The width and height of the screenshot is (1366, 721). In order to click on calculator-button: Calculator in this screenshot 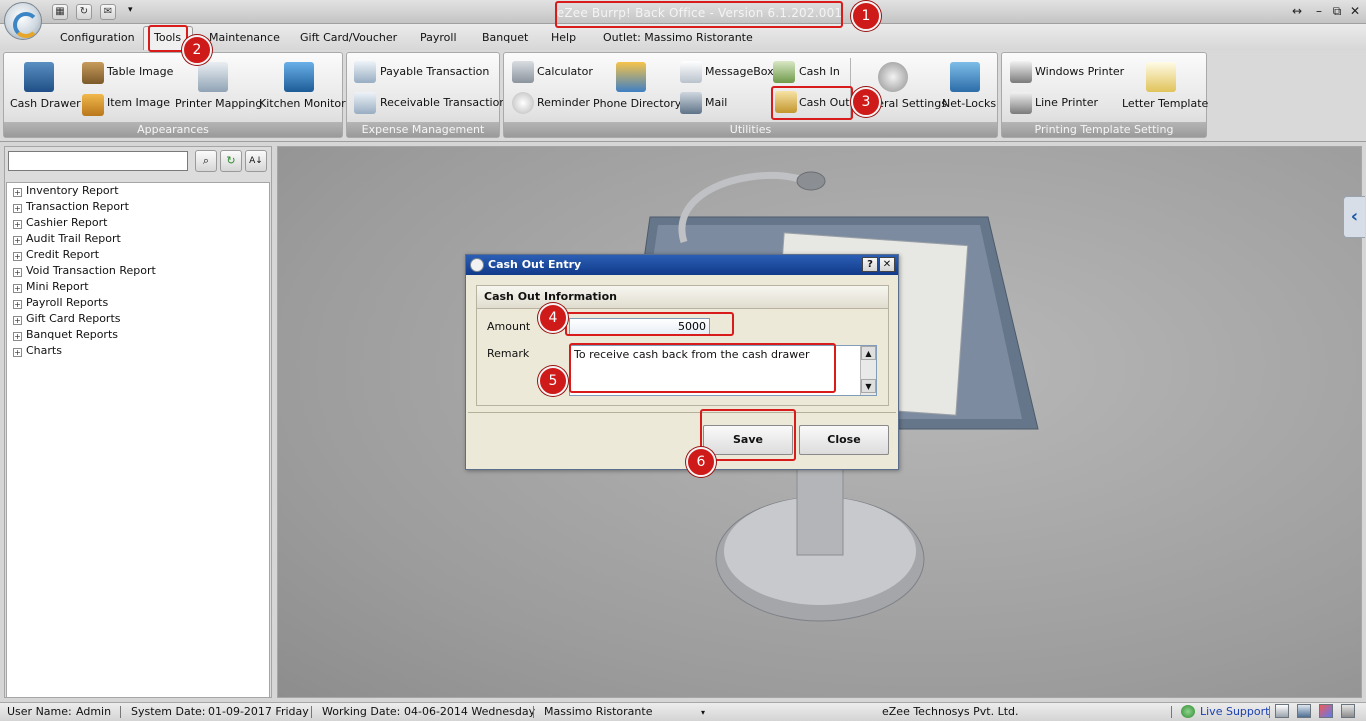, I will do `click(565, 71)`.